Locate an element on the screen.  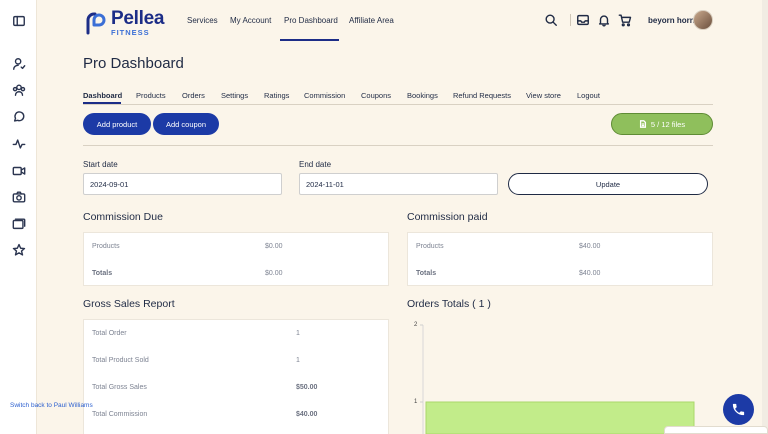
nav-affiliate-area: Affiliate Area is located at coordinates (371, 20).